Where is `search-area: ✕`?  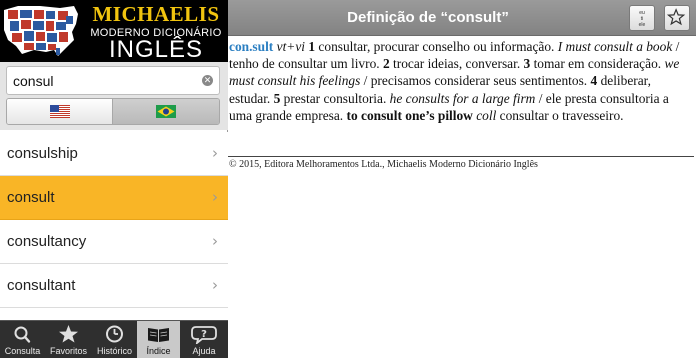
search-area: ✕ is located at coordinates (114, 96).